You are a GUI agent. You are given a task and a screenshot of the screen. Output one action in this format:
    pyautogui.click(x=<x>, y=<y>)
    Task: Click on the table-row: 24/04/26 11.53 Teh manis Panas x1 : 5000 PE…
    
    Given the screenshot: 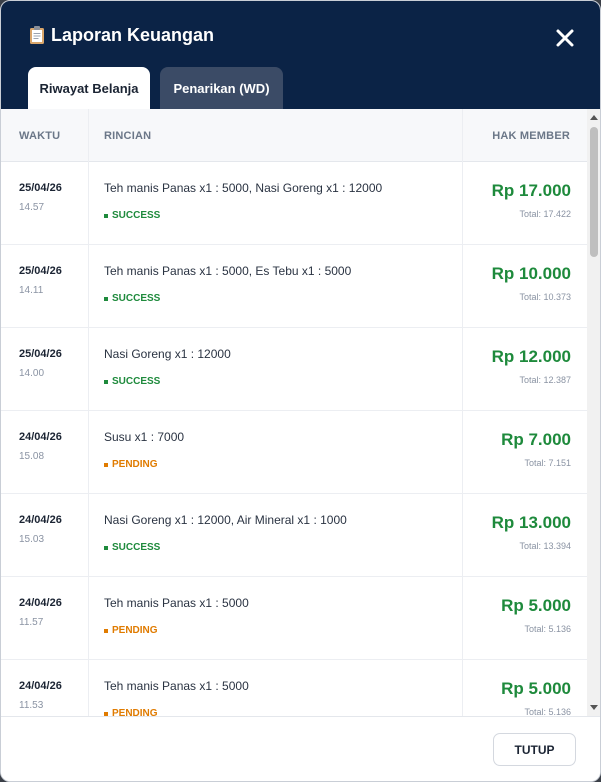 What is the action you would take?
    pyautogui.click(x=294, y=688)
    